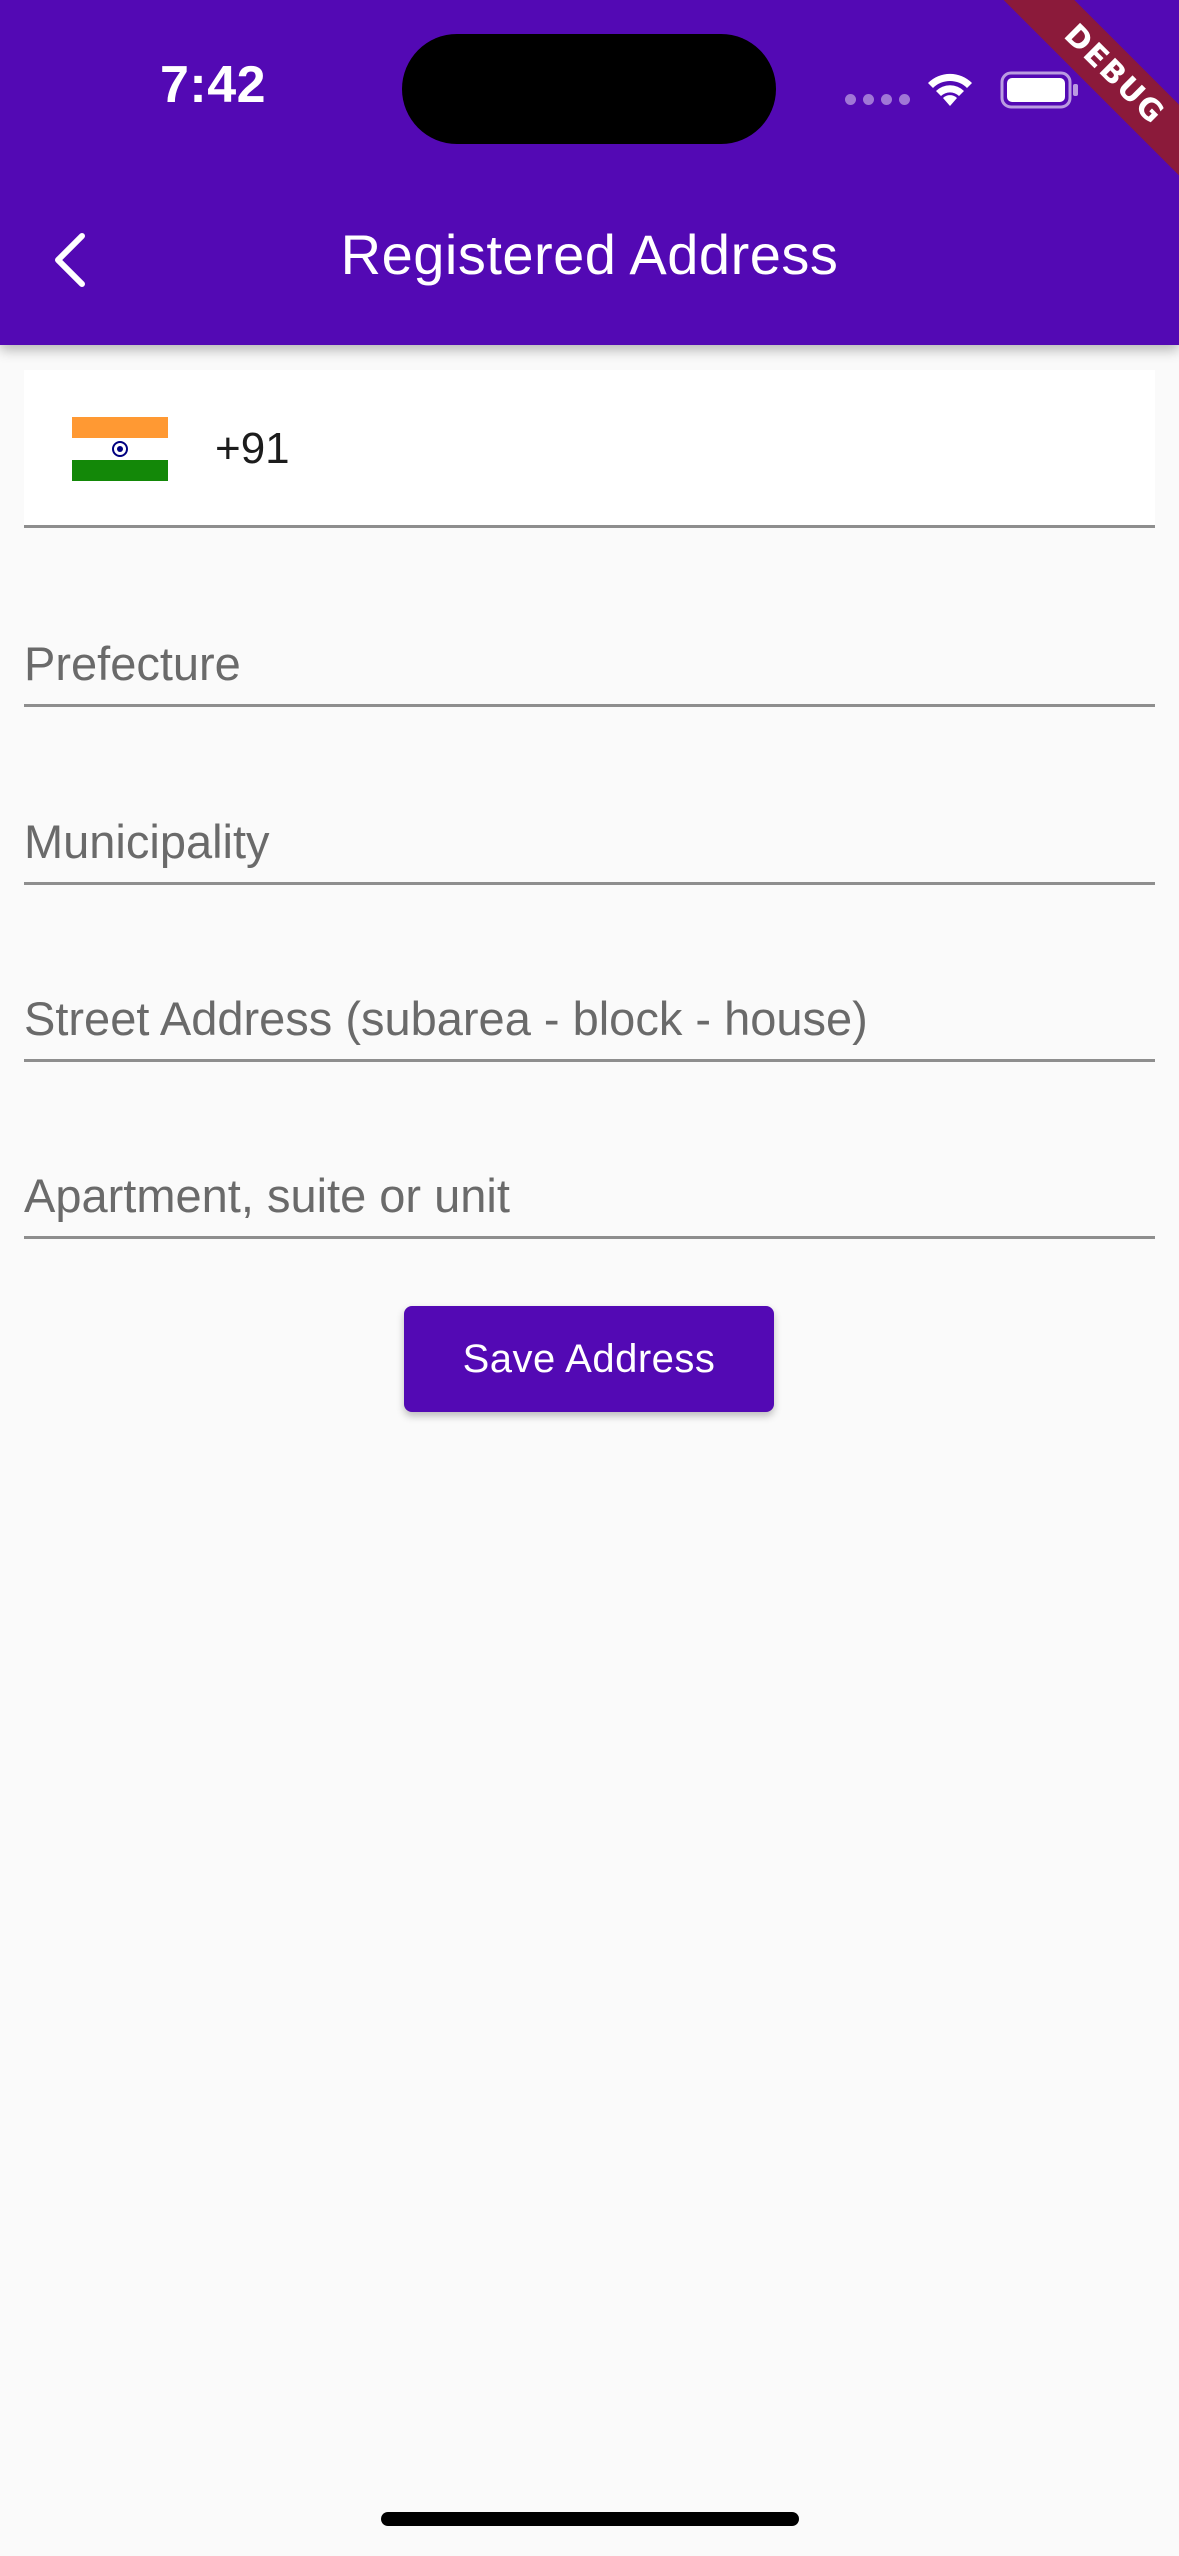 The width and height of the screenshot is (1179, 2556). Describe the element at coordinates (589, 89) in the screenshot. I see `dynamic-island` at that location.